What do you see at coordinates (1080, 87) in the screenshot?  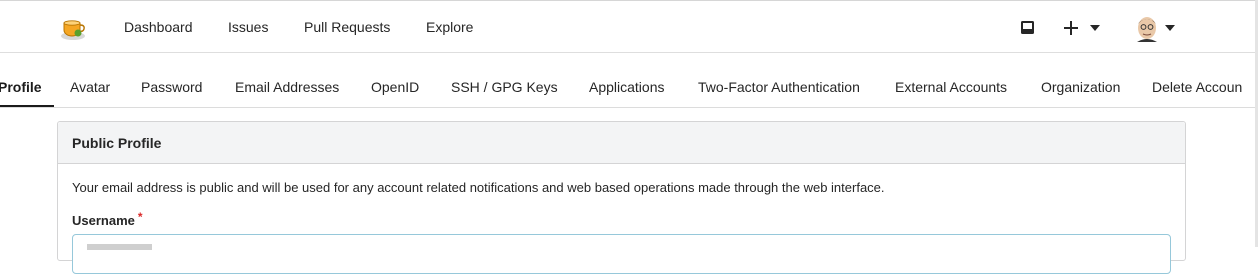 I see `tab-organization: Organization` at bounding box center [1080, 87].